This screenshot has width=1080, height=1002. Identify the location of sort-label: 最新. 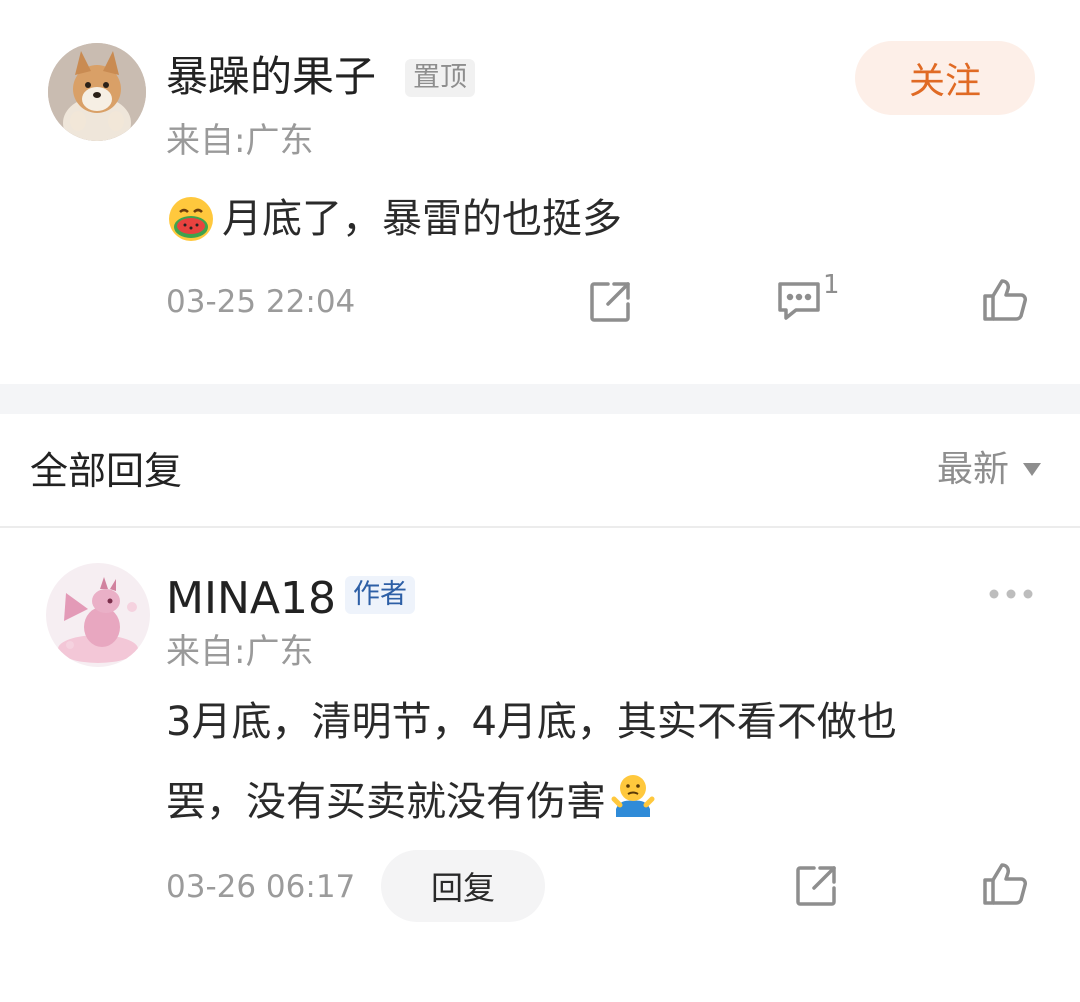
(973, 469).